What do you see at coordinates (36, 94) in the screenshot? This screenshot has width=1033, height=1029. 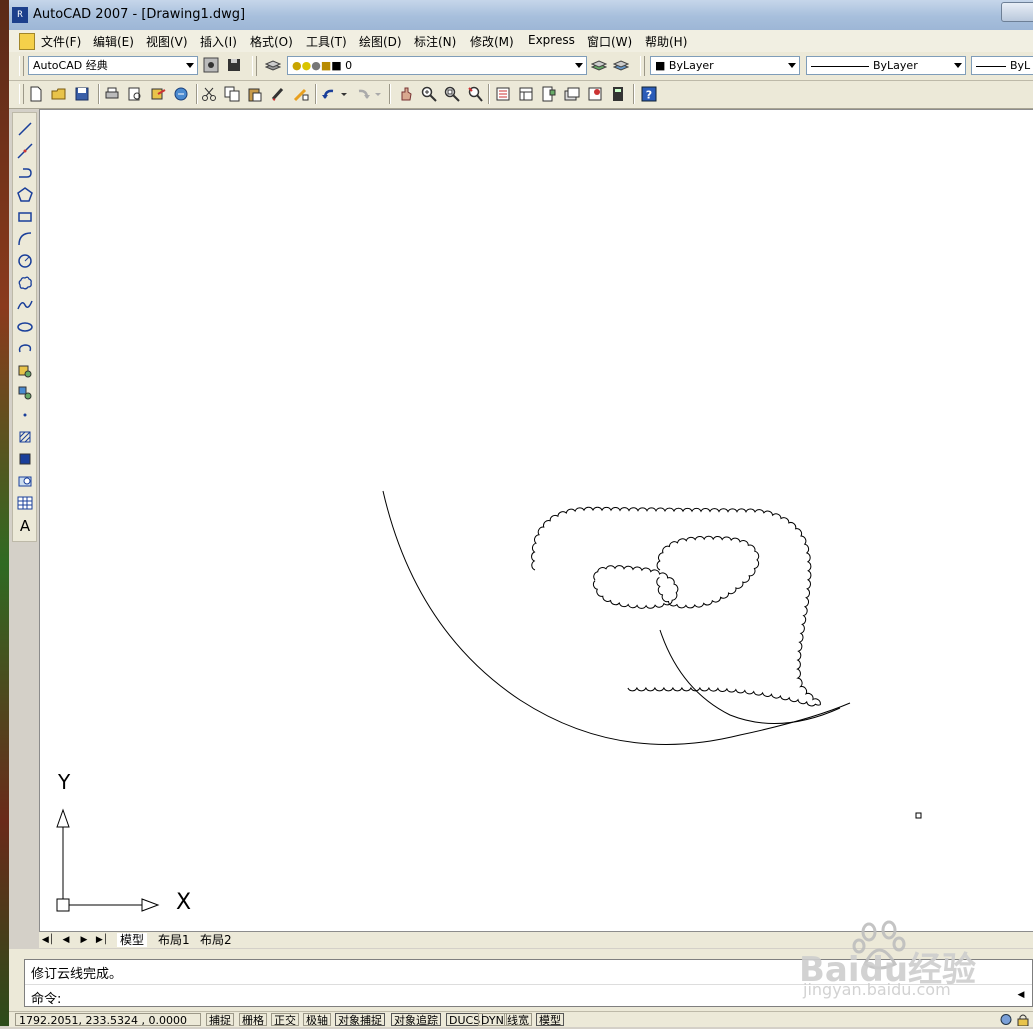 I see `qnew-icon` at bounding box center [36, 94].